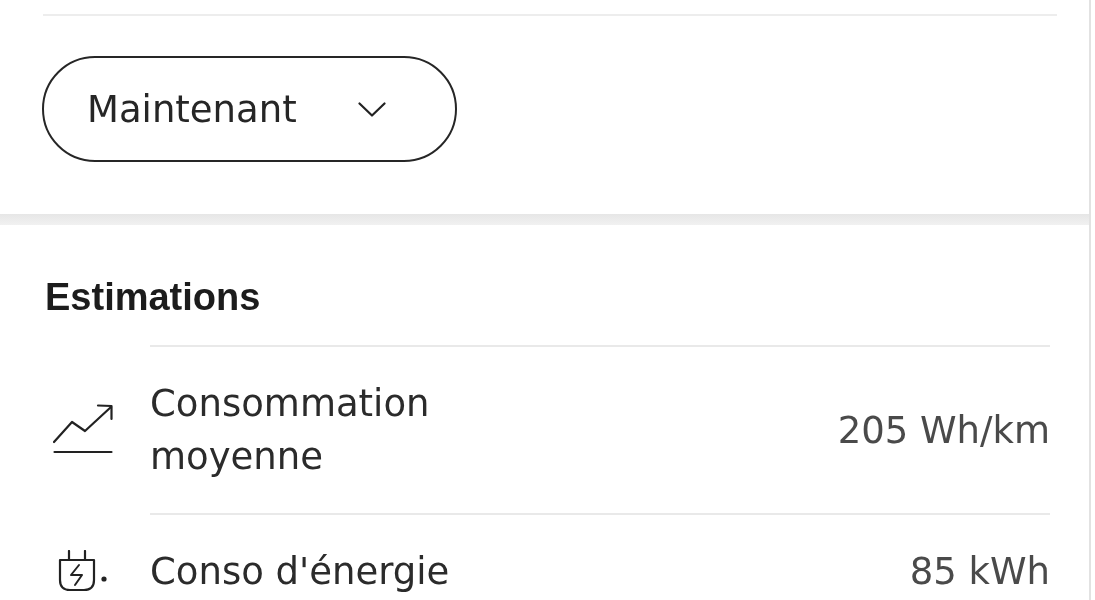  I want to click on row-label: Consommation moyenne, so click(290, 430).